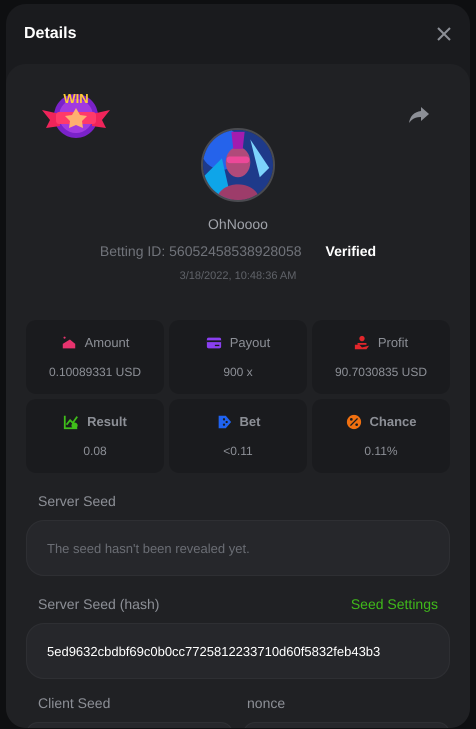 The width and height of the screenshot is (476, 729). I want to click on stat-value: <0.11, so click(238, 451).